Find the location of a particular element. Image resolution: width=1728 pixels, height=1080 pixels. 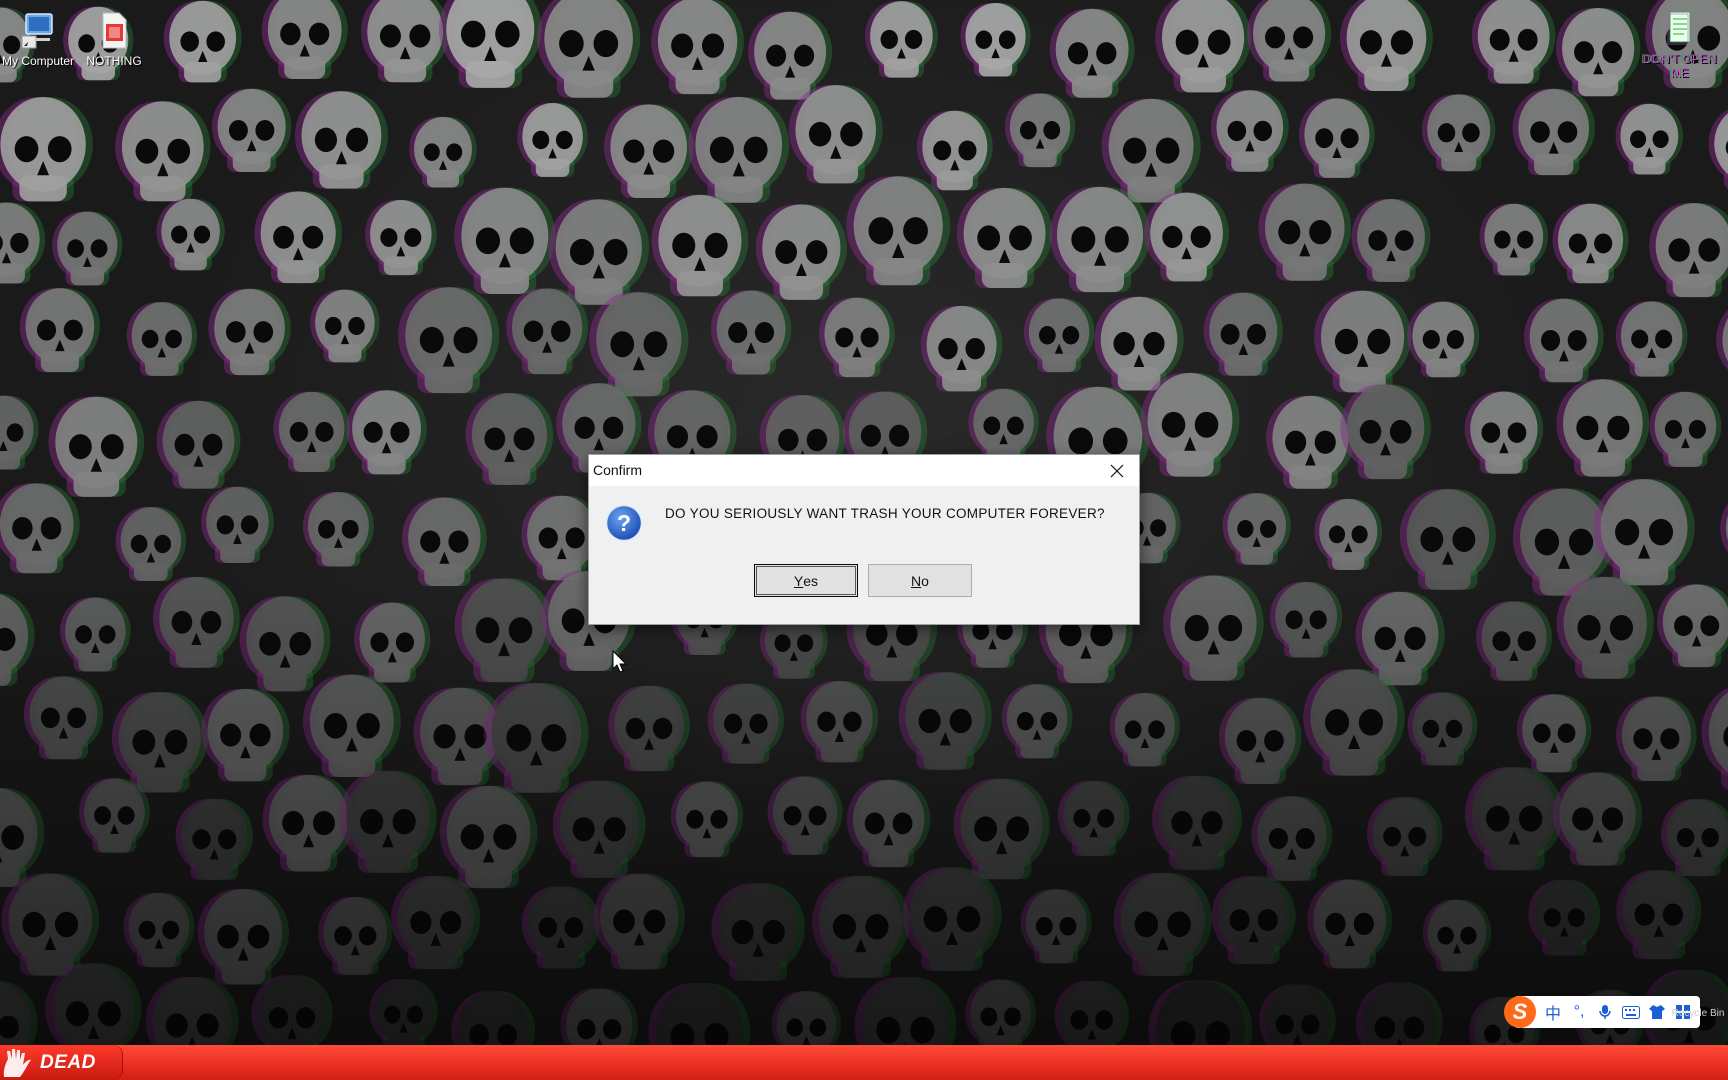

close-button is located at coordinates (1117, 470).